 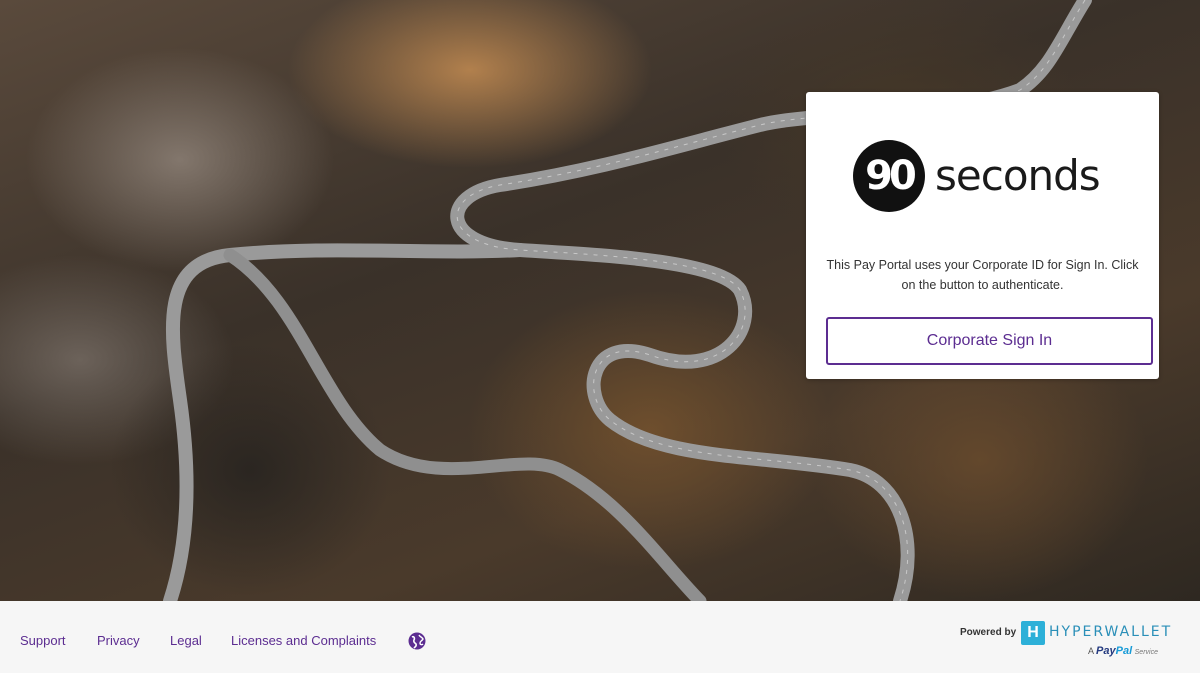 What do you see at coordinates (989, 341) in the screenshot?
I see `corporate-sign-in-button: Corporate Sign In` at bounding box center [989, 341].